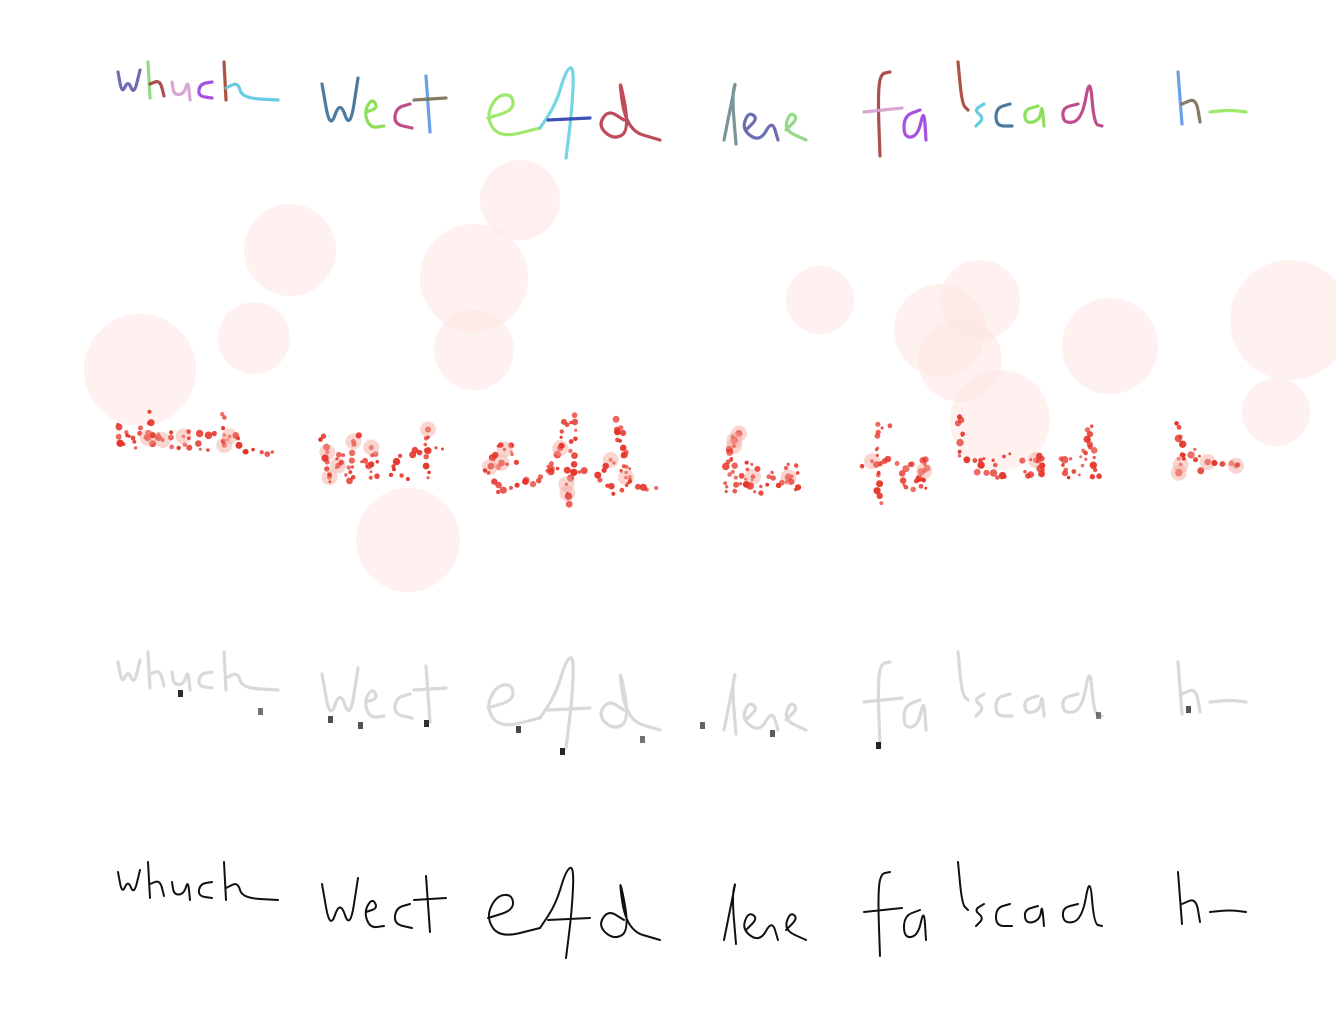 The image size is (1336, 1018). Describe the element at coordinates (428, 429) in the screenshot. I see `point-glow` at that location.